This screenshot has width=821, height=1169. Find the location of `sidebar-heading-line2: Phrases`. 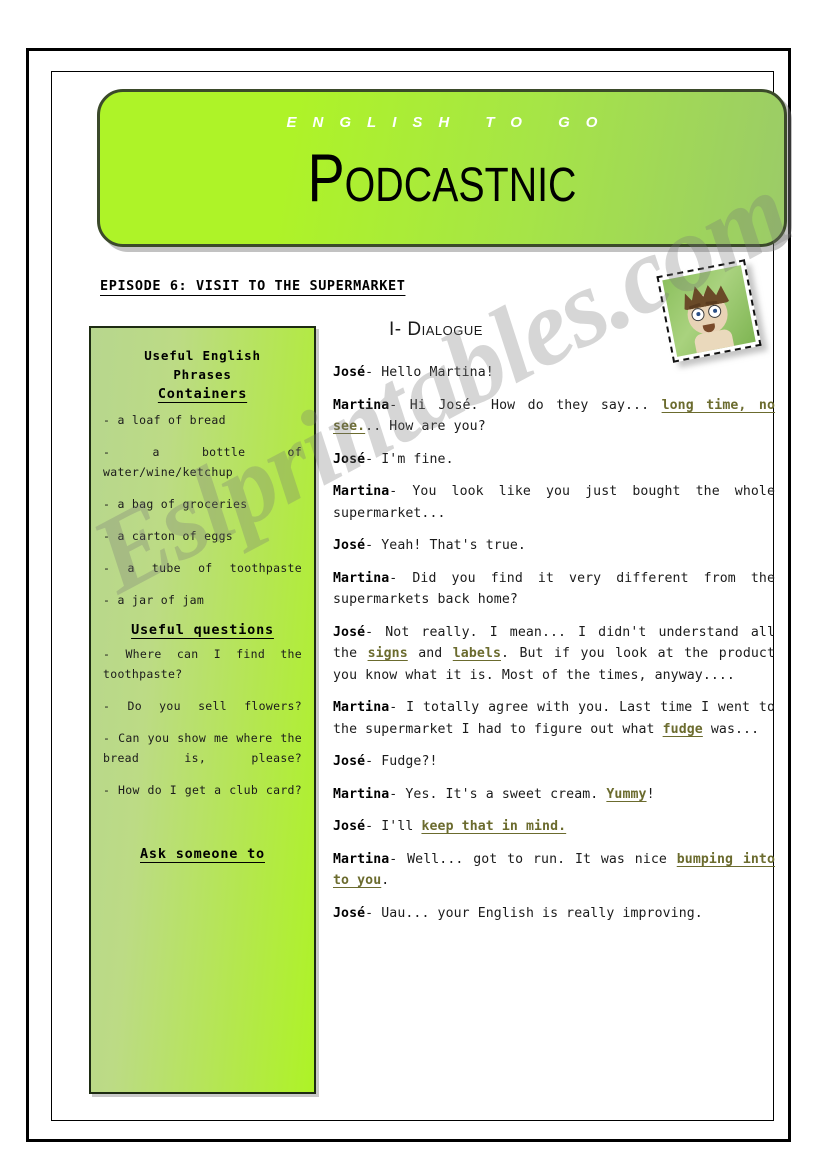

sidebar-heading-line2: Phrases is located at coordinates (202, 374).